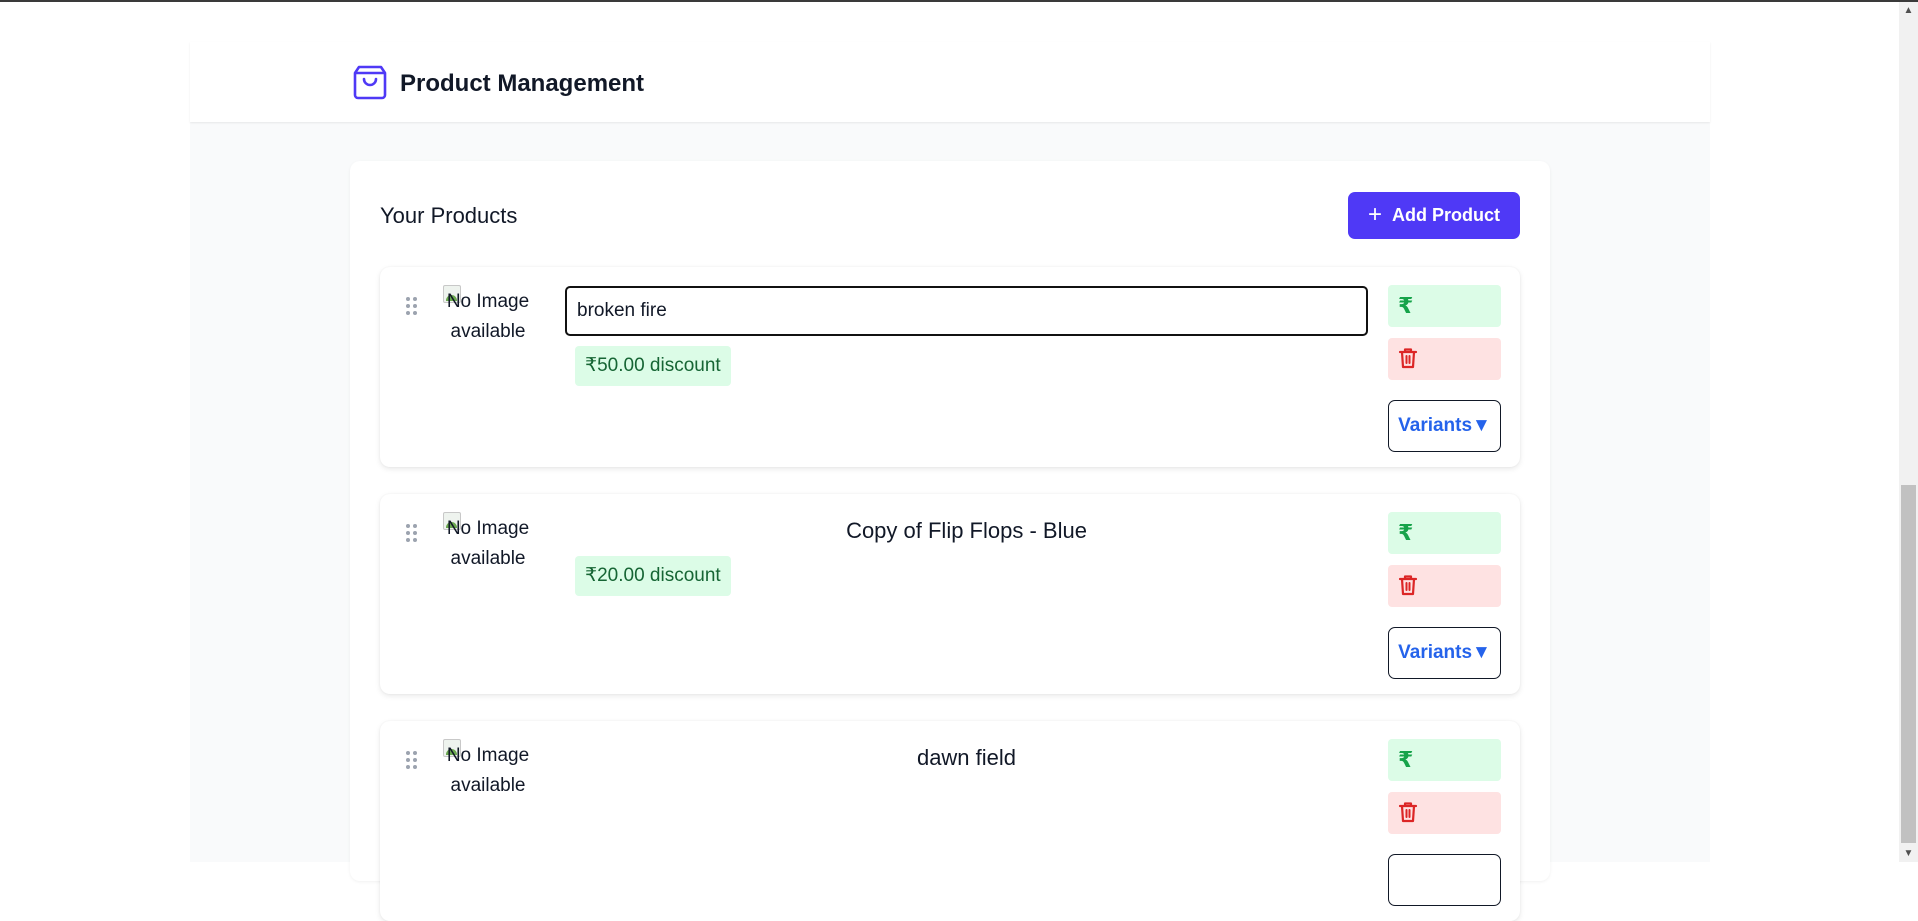 The image size is (1918, 921). I want to click on discount-badge: ₹50.00 discount, so click(653, 366).